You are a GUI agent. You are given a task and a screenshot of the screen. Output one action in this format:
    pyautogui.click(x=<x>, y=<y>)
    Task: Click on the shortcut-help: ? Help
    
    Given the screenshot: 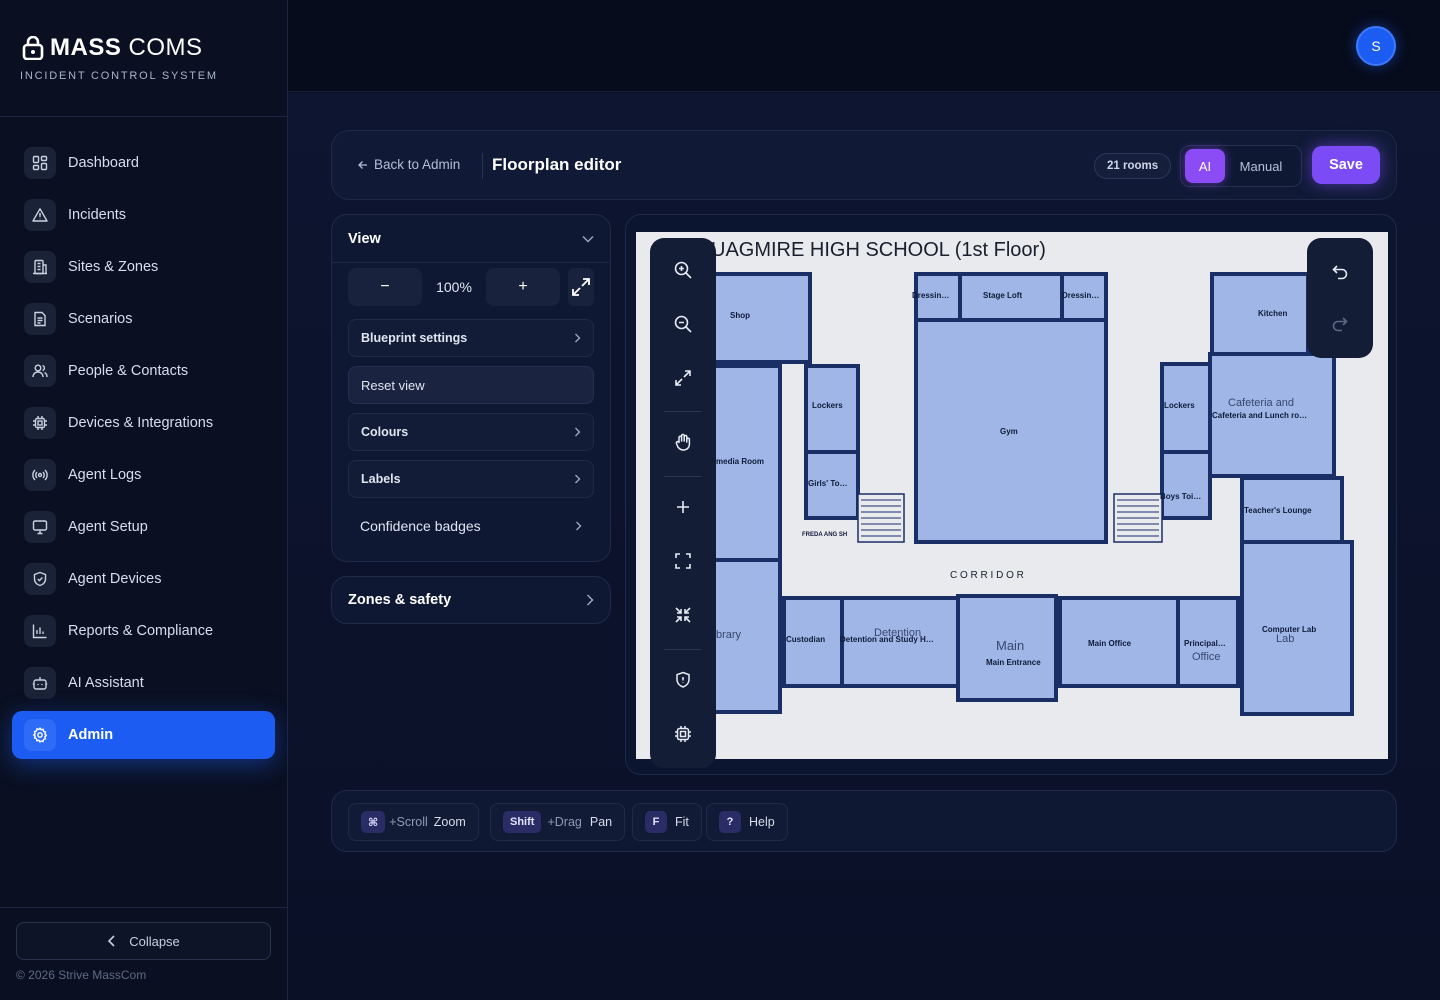 What is the action you would take?
    pyautogui.click(x=747, y=822)
    